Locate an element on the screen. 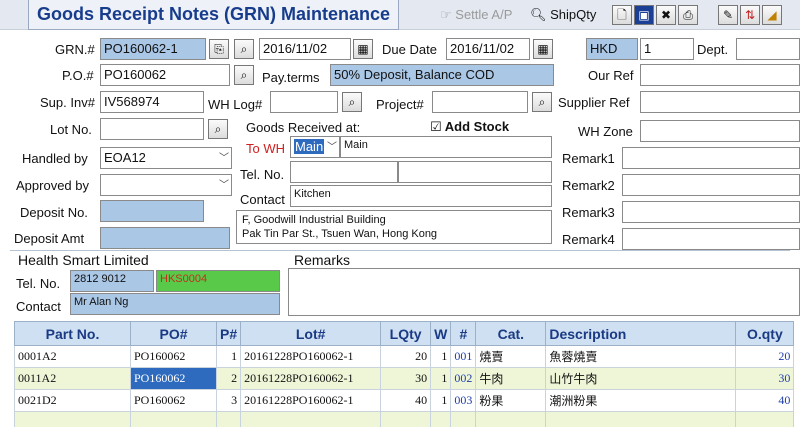  wh-log-field is located at coordinates (304, 102).